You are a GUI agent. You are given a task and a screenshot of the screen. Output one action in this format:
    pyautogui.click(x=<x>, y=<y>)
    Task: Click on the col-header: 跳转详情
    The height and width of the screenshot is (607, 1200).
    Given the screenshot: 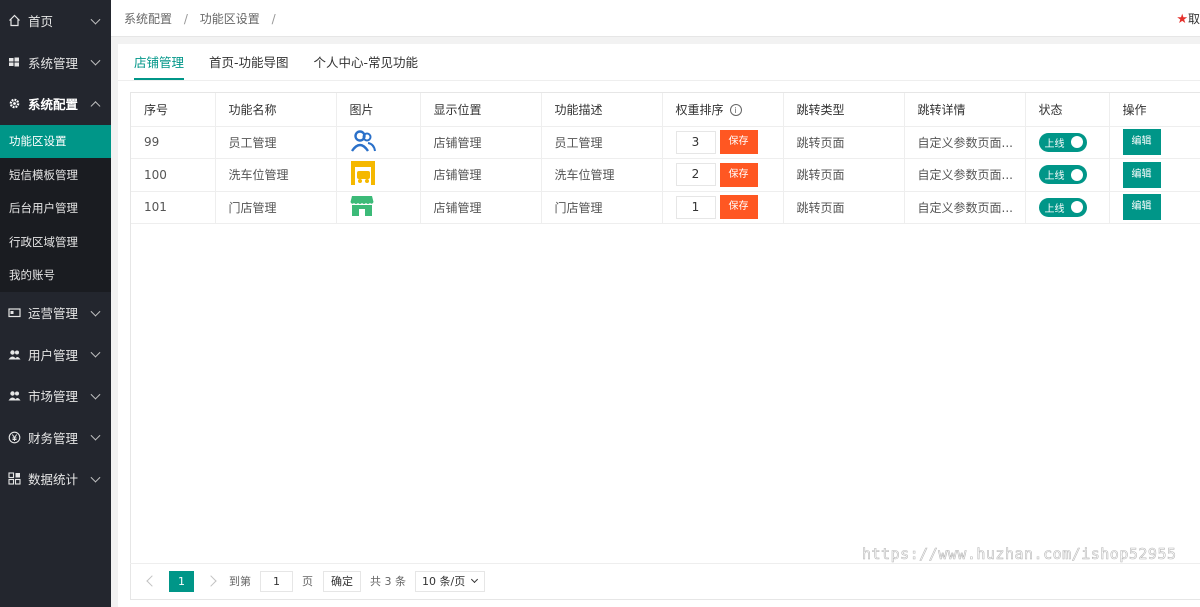 What is the action you would take?
    pyautogui.click(x=965, y=110)
    